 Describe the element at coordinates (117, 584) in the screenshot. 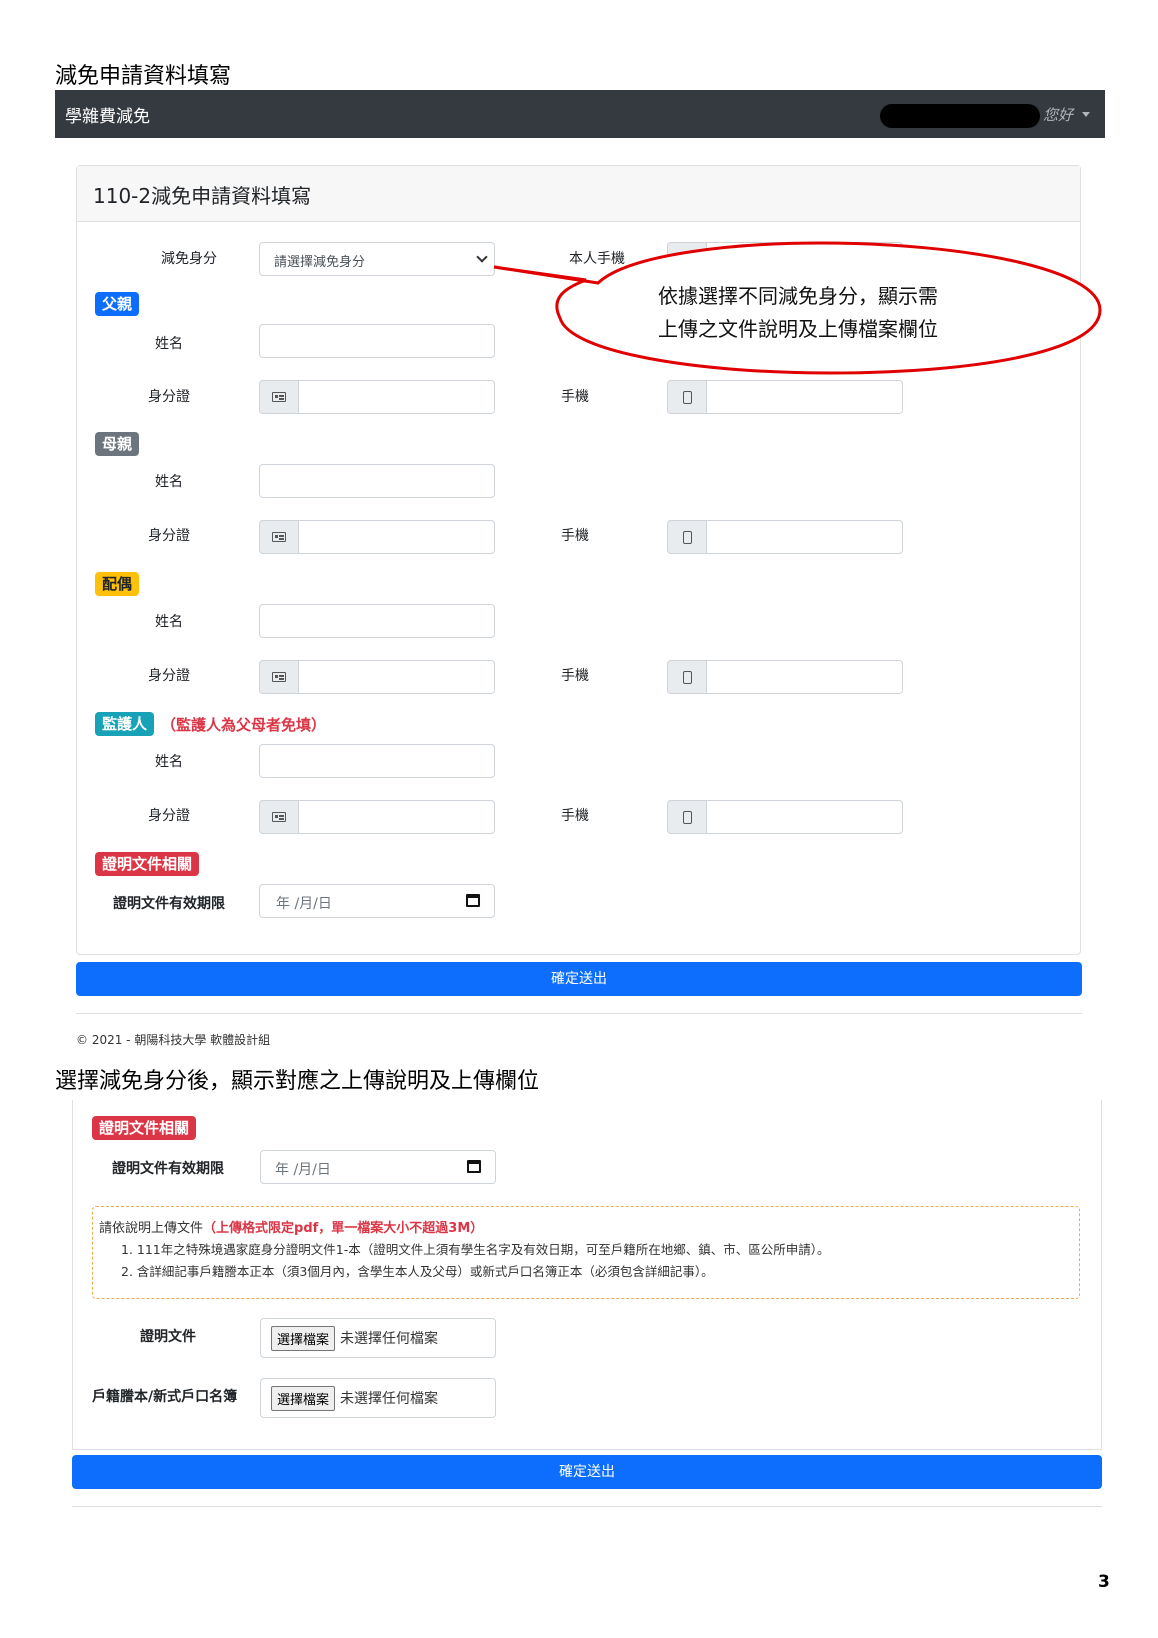

I see `spouse-badge: 配偶` at that location.